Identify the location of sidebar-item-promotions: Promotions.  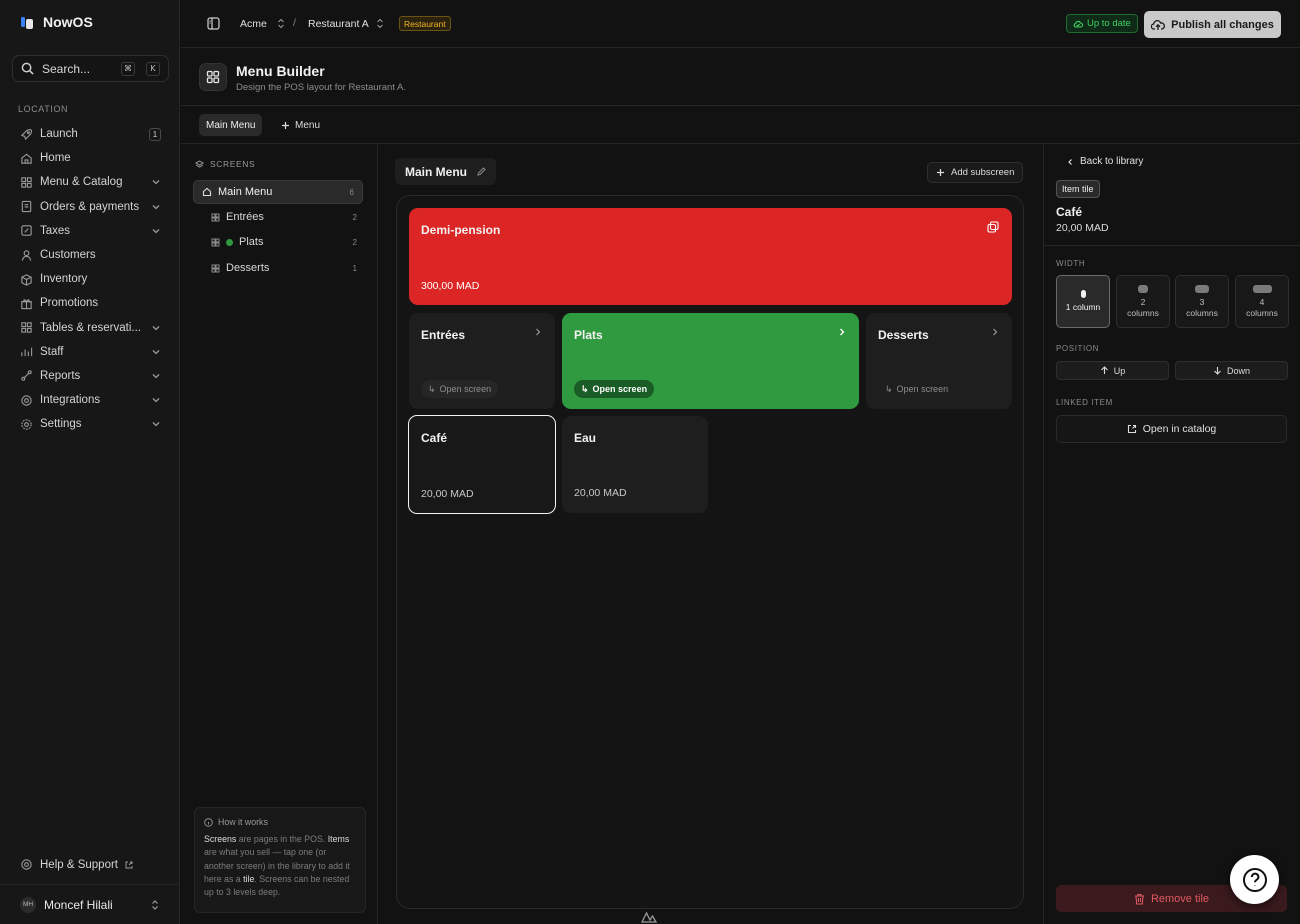
(90, 303).